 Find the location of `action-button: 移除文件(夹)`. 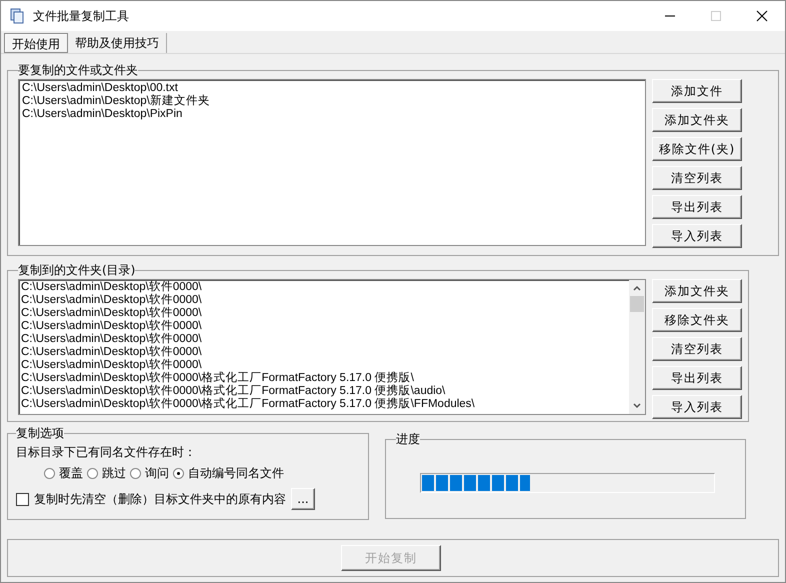

action-button: 移除文件(夹) is located at coordinates (697, 149).